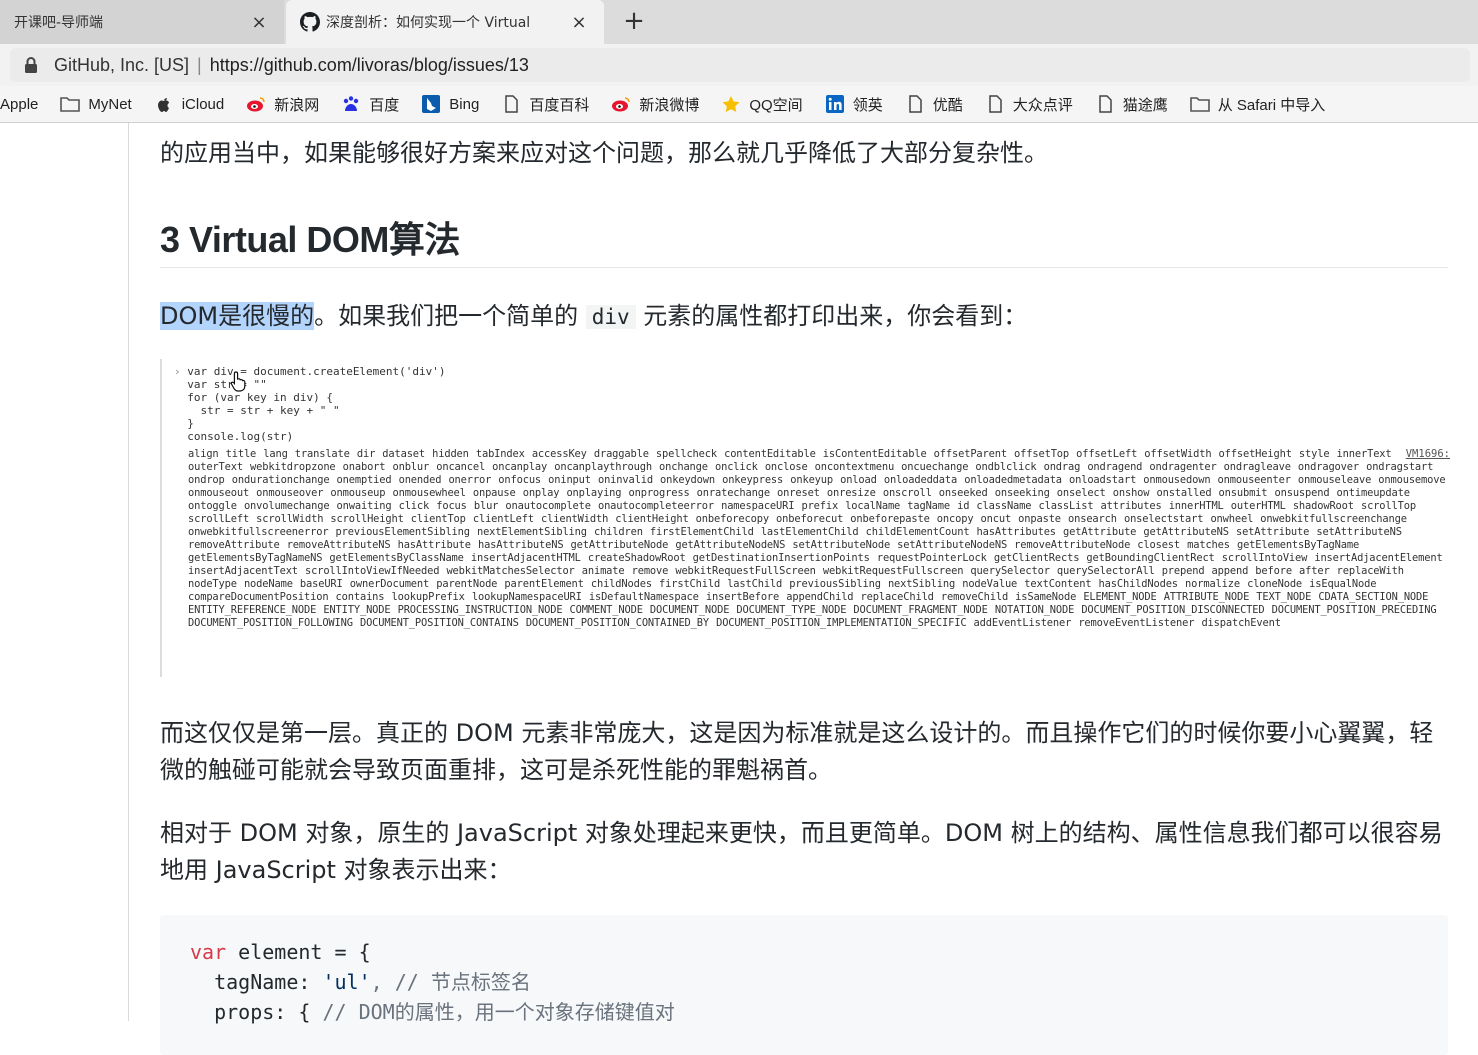 The image size is (1478, 1055). I want to click on paragraph: DOM是很慢的。如果我们把一个简单的 div 元素的属性都打印出来，你会看到：, so click(593, 316).